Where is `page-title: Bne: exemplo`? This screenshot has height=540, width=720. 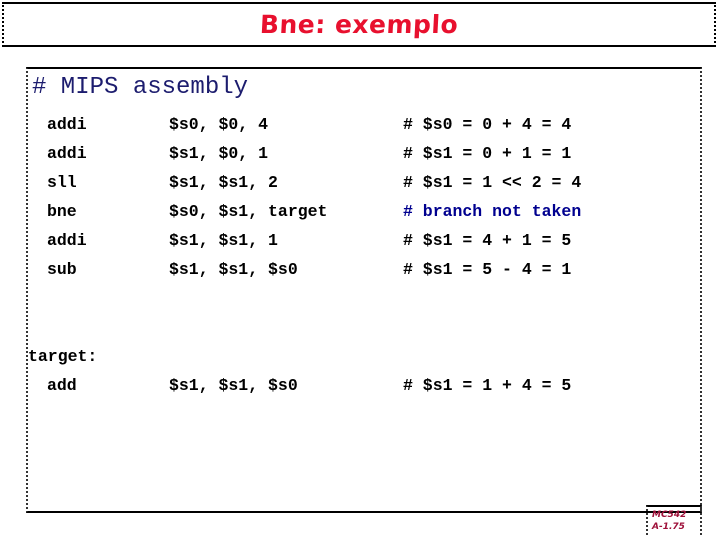
page-title: Bne: exemplo is located at coordinates (359, 24).